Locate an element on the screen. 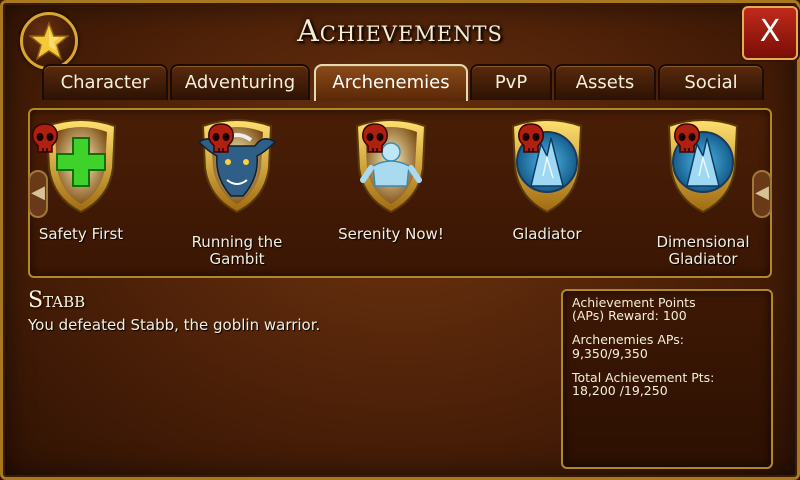  tab-archenemies: Archenemies is located at coordinates (391, 82).